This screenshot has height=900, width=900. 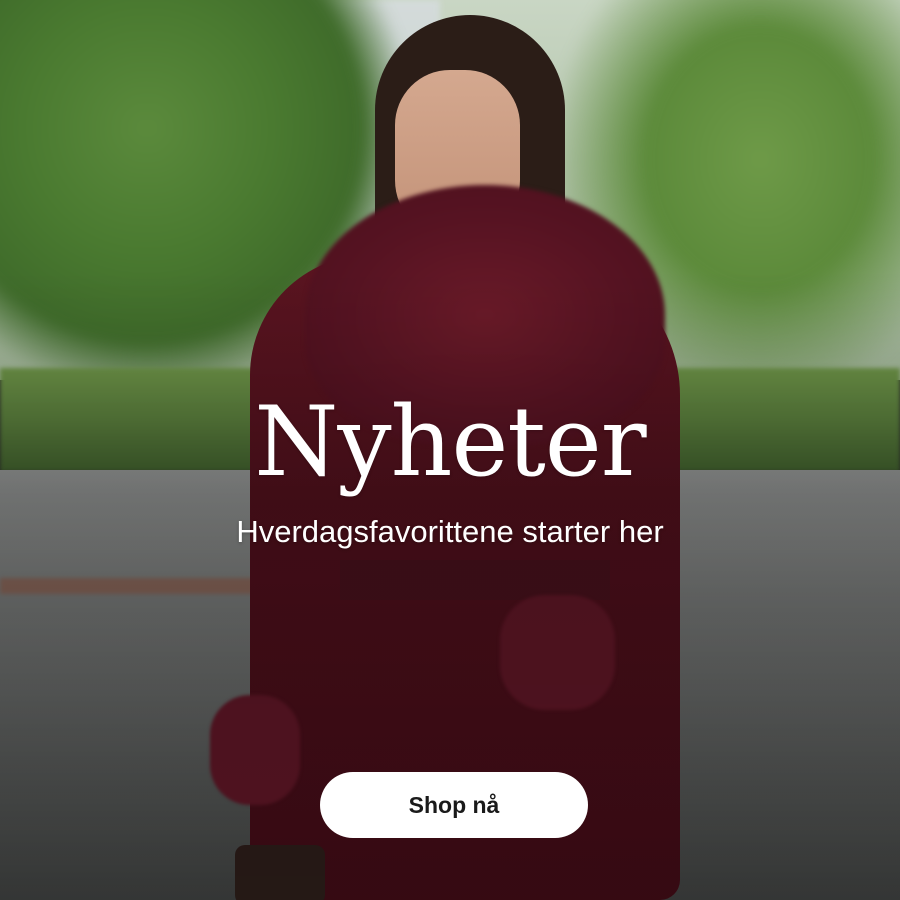 I want to click on shop-now-button: Shop nå, so click(x=454, y=805).